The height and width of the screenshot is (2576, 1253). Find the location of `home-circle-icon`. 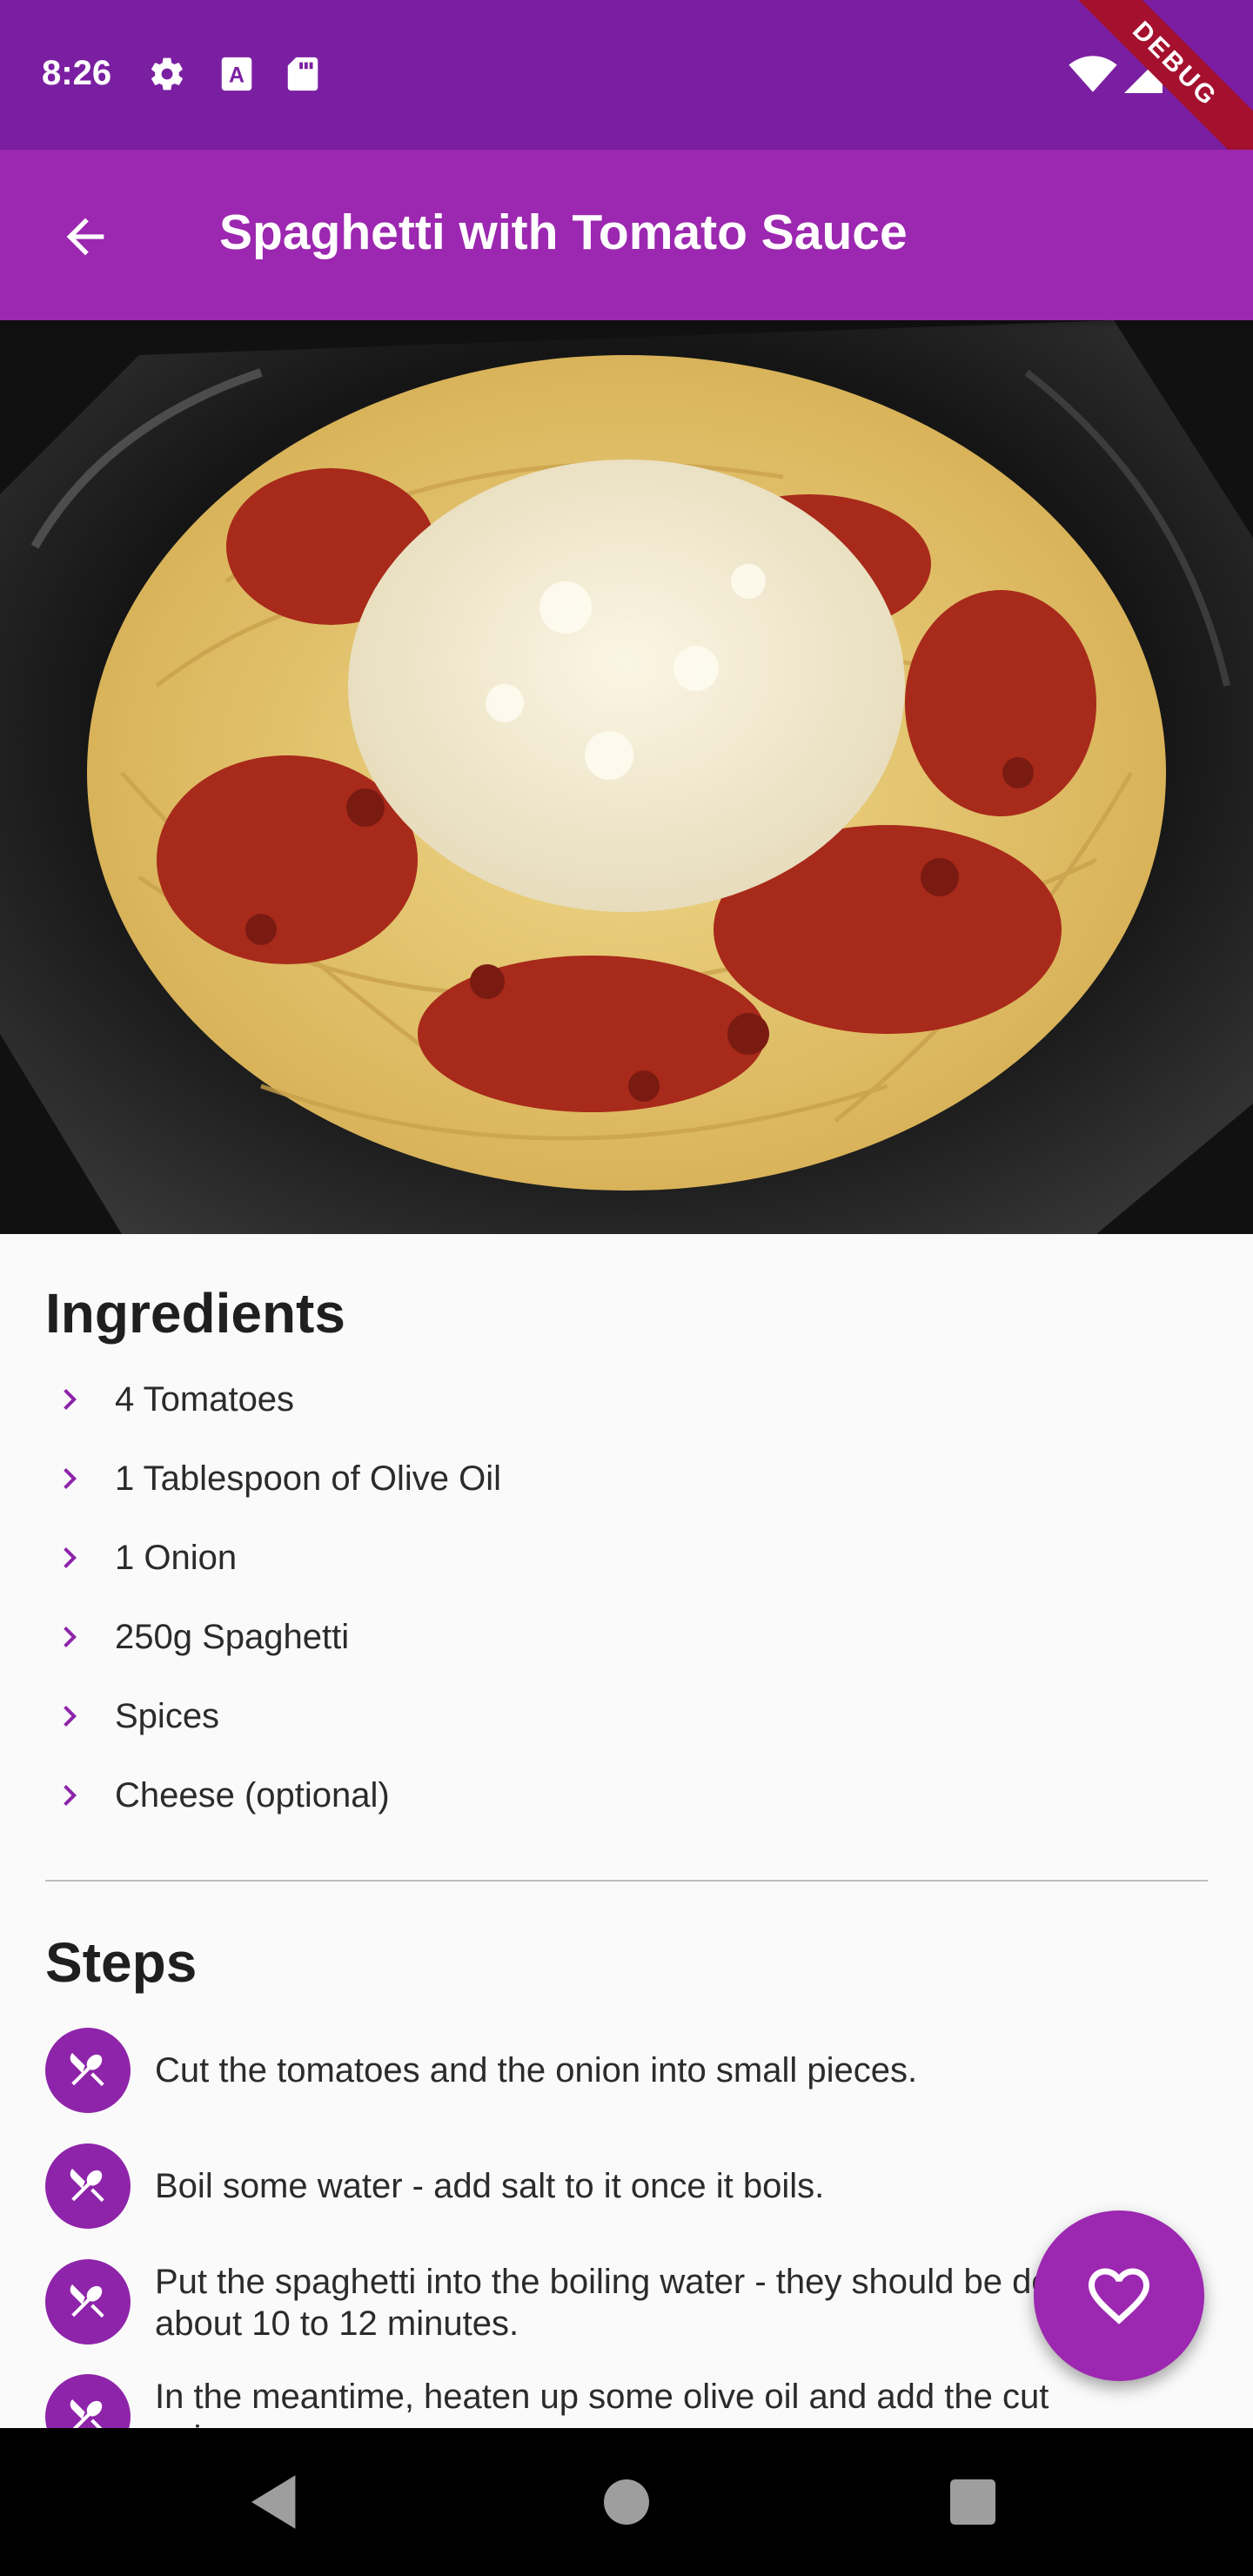

home-circle-icon is located at coordinates (626, 2502).